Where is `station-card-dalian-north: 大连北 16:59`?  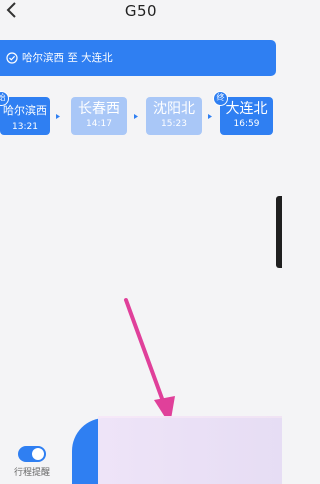 station-card-dalian-north: 大连北 16:59 is located at coordinates (246, 116).